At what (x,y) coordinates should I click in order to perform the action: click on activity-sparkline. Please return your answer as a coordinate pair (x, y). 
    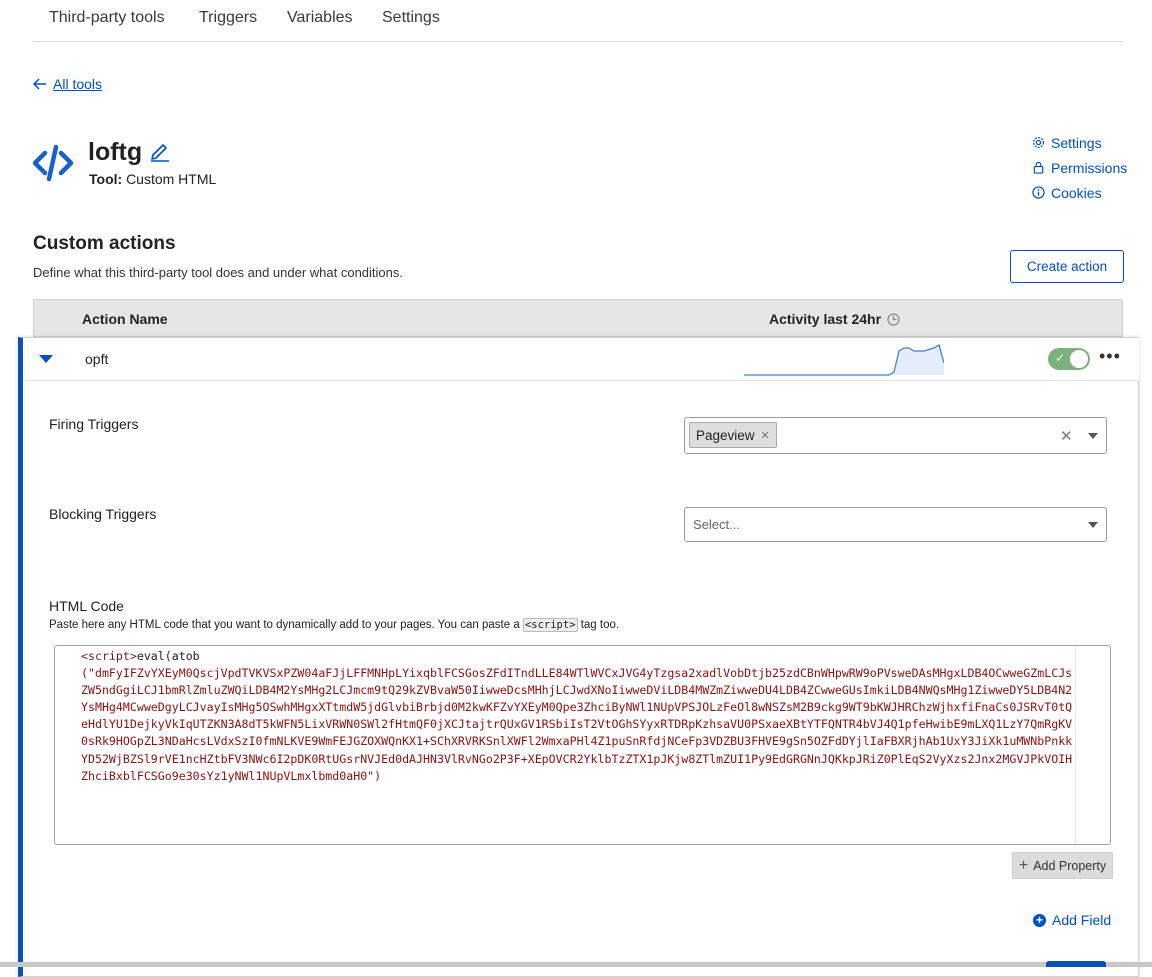
    Looking at the image, I should click on (844, 360).